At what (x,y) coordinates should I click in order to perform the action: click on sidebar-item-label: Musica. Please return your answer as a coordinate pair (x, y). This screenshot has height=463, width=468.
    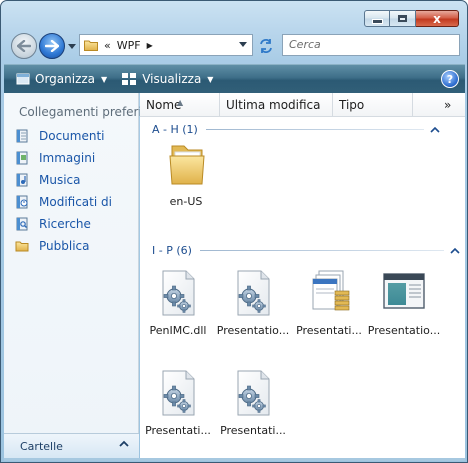
    Looking at the image, I should click on (60, 180).